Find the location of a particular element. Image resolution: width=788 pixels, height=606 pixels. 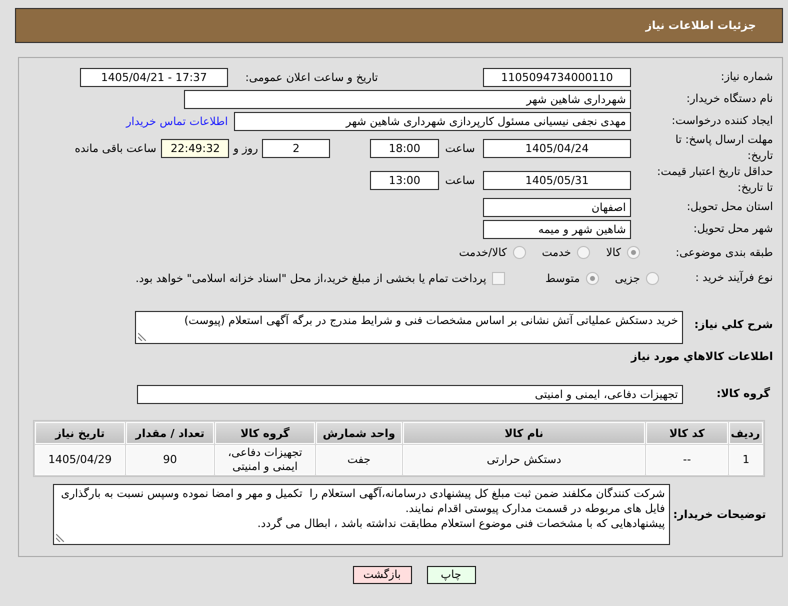

field-label: مهلت ارسال پاسخ: تا تاریخ: is located at coordinates (723, 148).